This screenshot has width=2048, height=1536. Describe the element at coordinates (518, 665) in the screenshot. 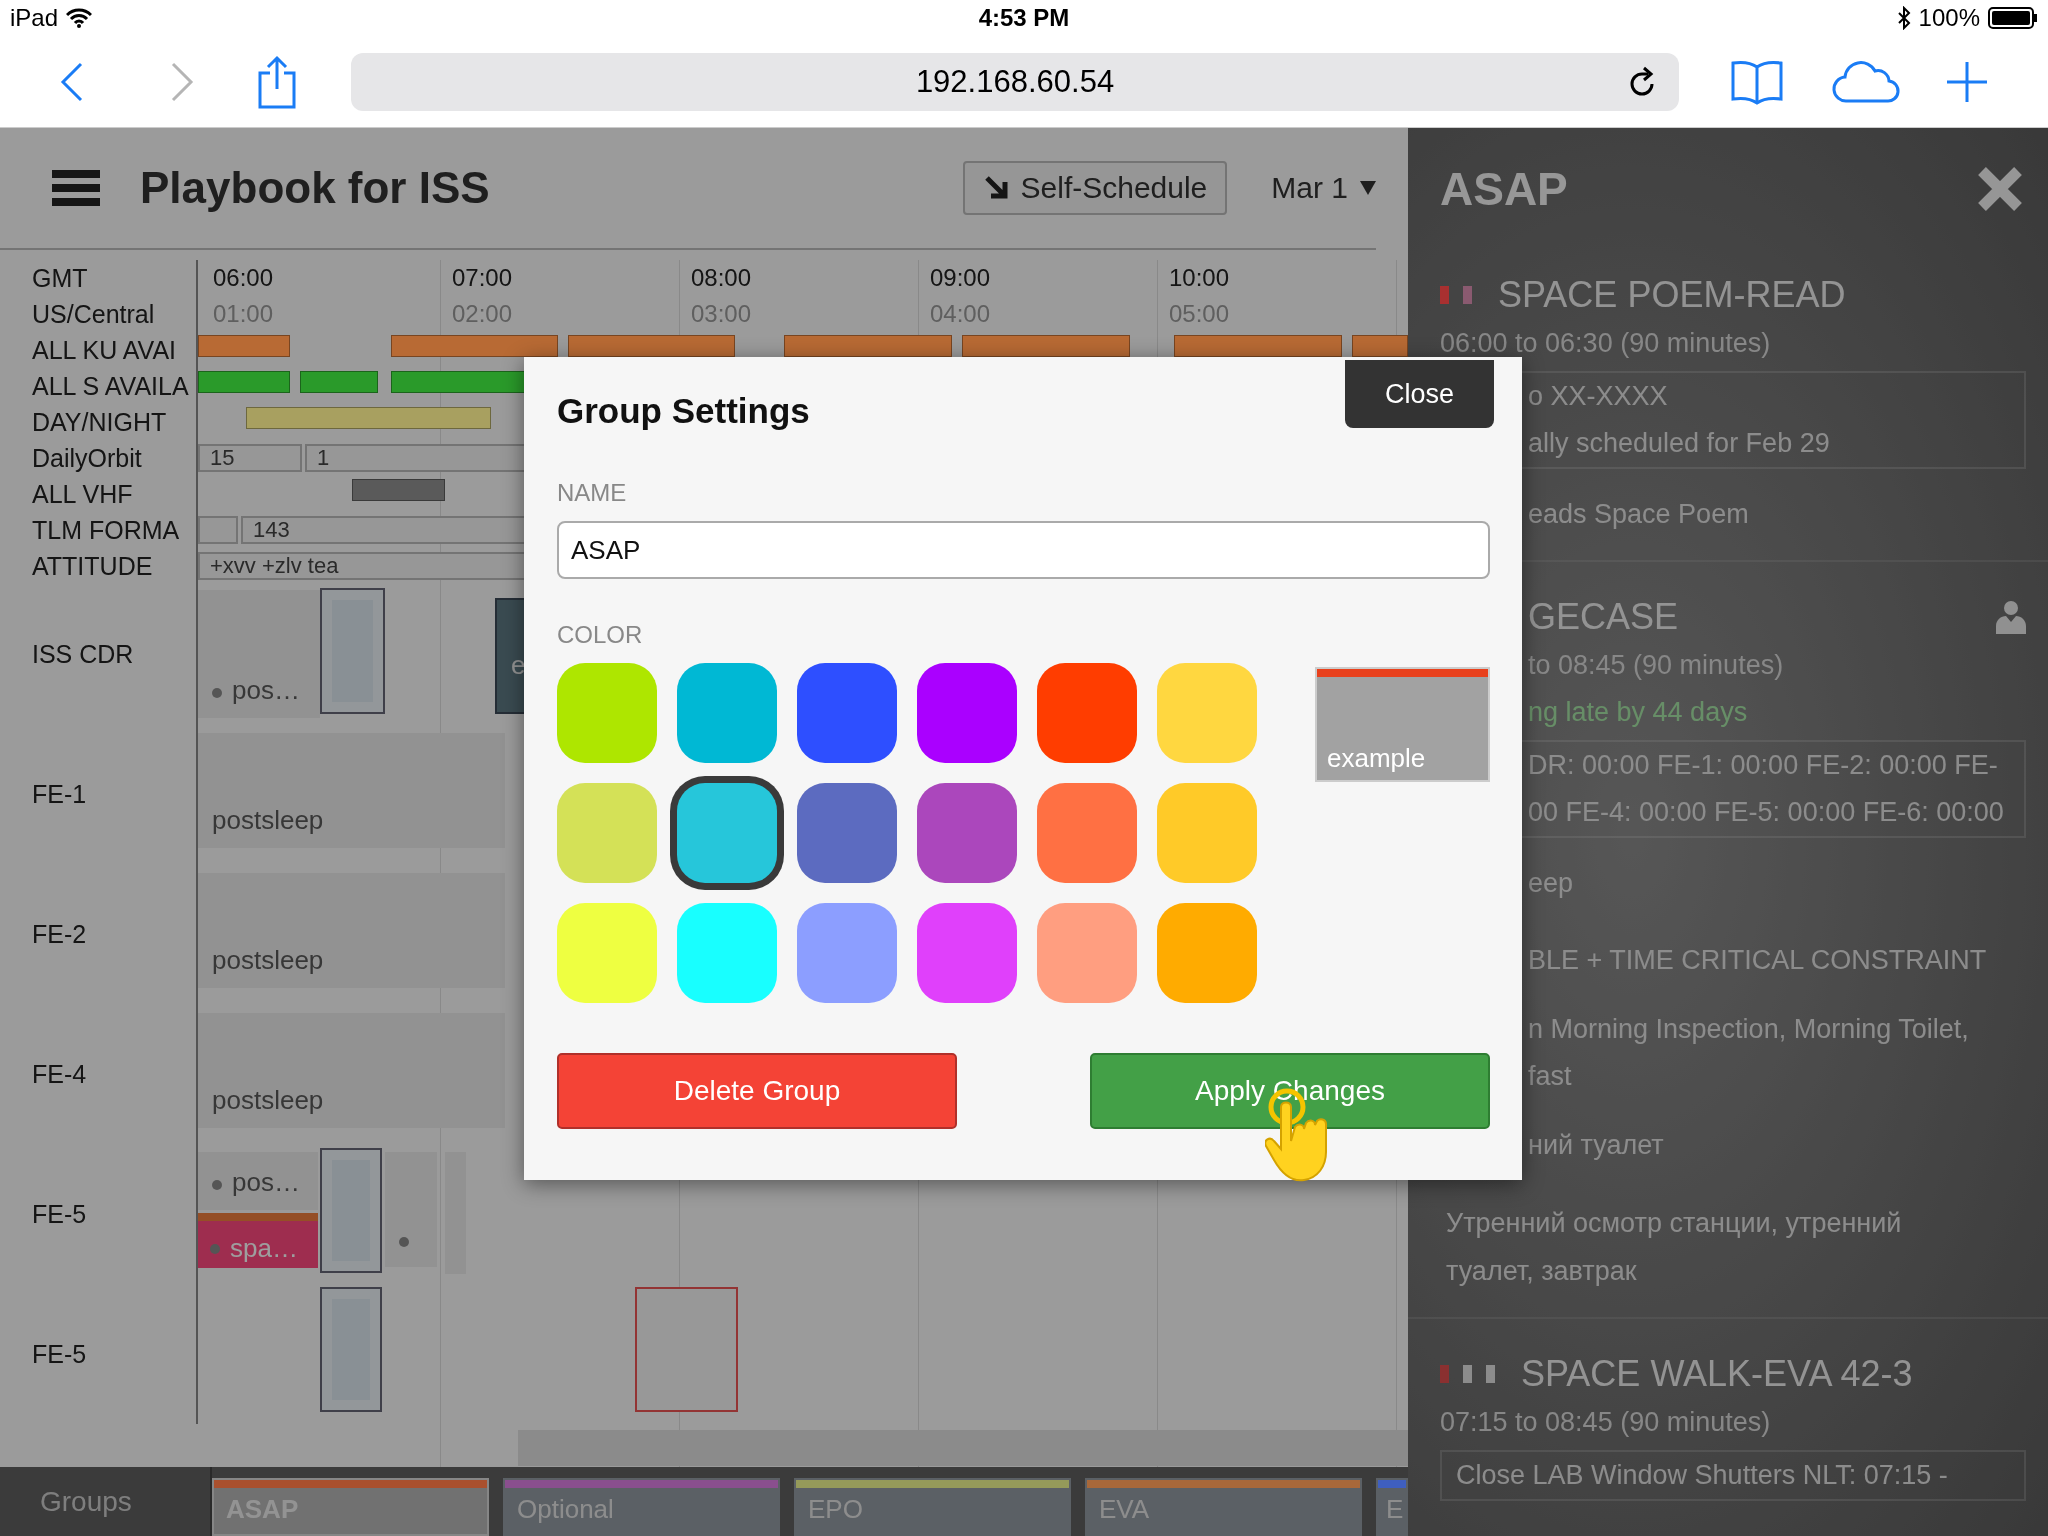

I see `activity-label: e` at that location.